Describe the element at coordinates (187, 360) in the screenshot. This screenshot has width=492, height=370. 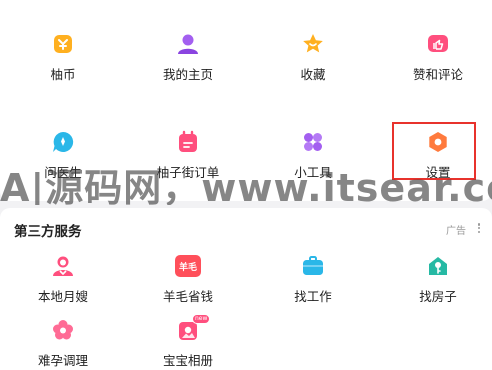
I see `service-item-label: 宝宝相册` at that location.